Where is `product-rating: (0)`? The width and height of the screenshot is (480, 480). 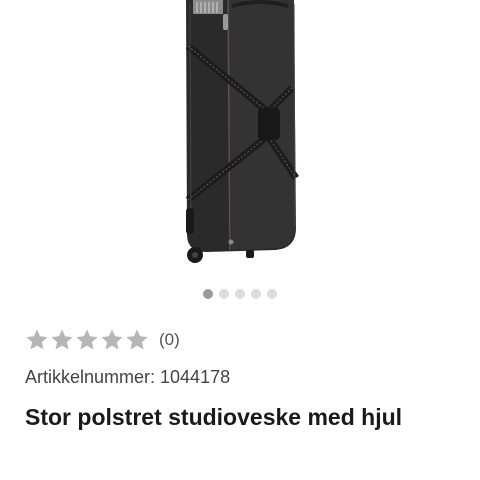
product-rating: (0) is located at coordinates (102, 340).